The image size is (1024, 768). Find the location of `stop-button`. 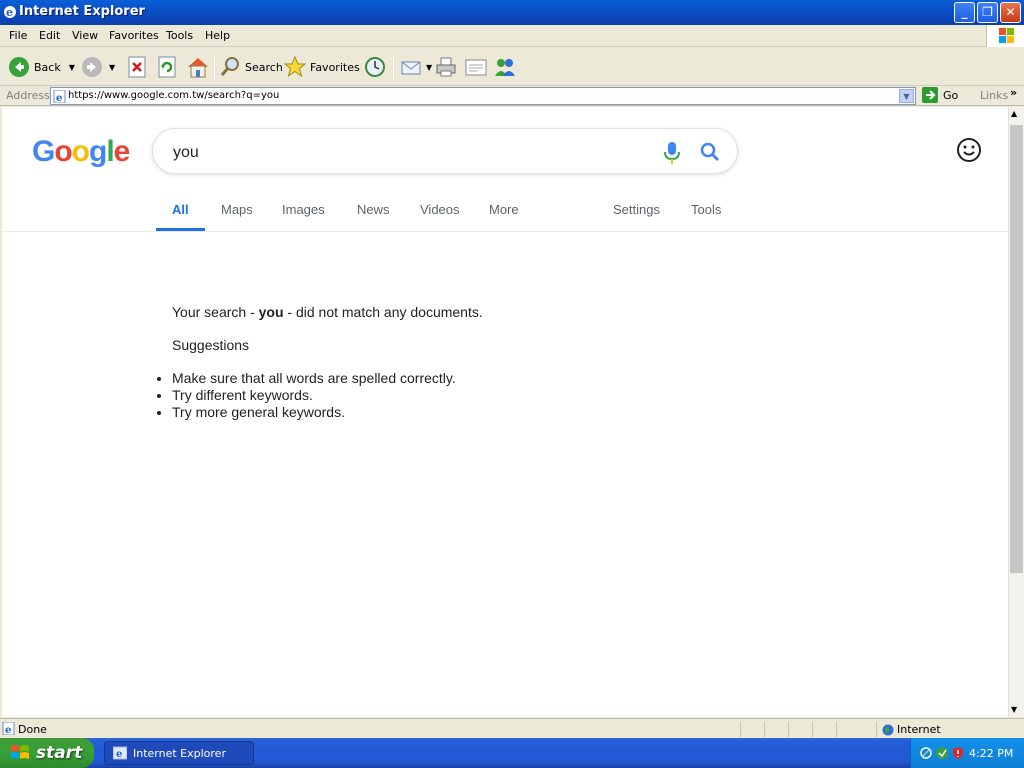

stop-button is located at coordinates (137, 67).